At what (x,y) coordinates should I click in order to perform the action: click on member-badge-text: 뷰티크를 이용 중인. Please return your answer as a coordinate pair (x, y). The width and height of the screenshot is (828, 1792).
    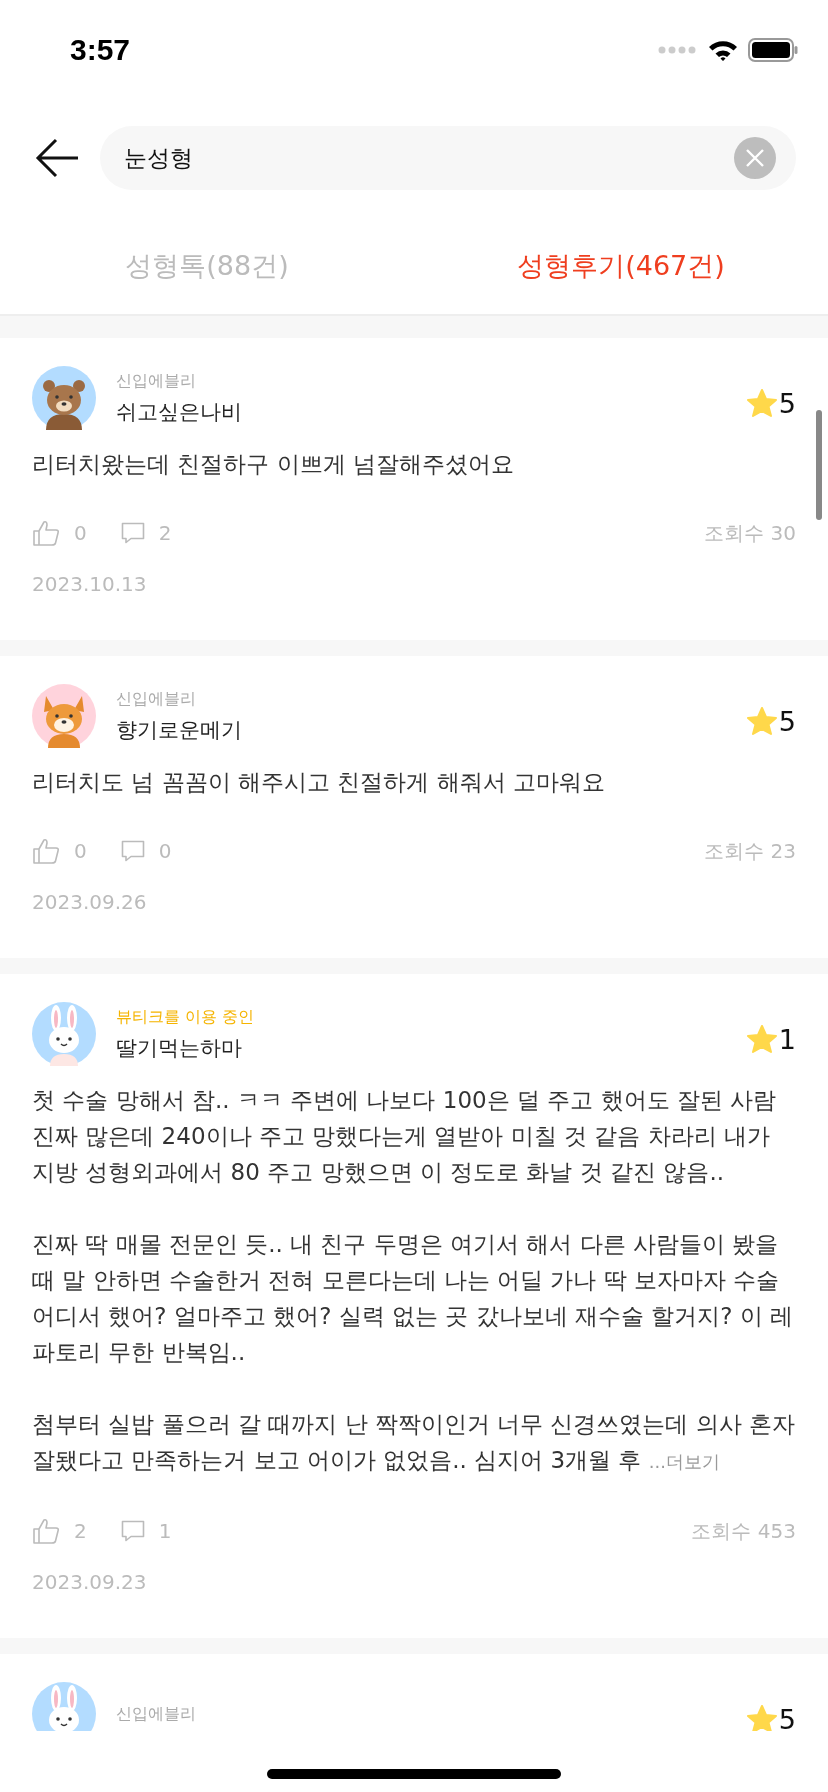
    Looking at the image, I should click on (186, 1017).